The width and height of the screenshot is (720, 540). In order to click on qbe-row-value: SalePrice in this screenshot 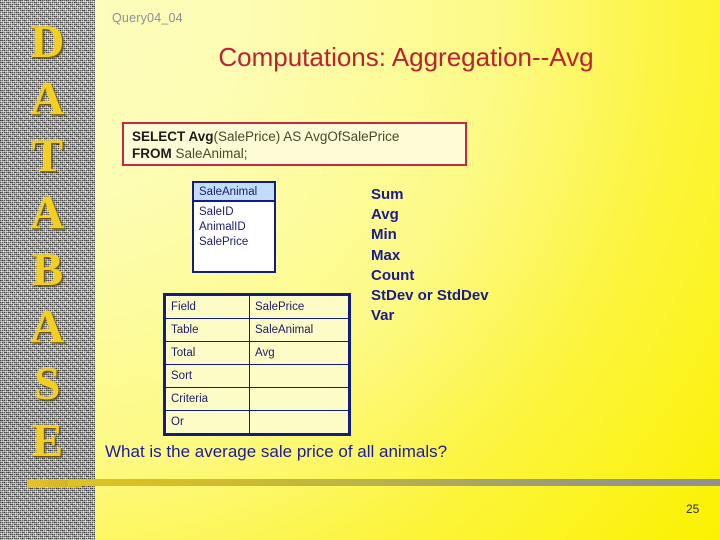, I will do `click(299, 307)`.